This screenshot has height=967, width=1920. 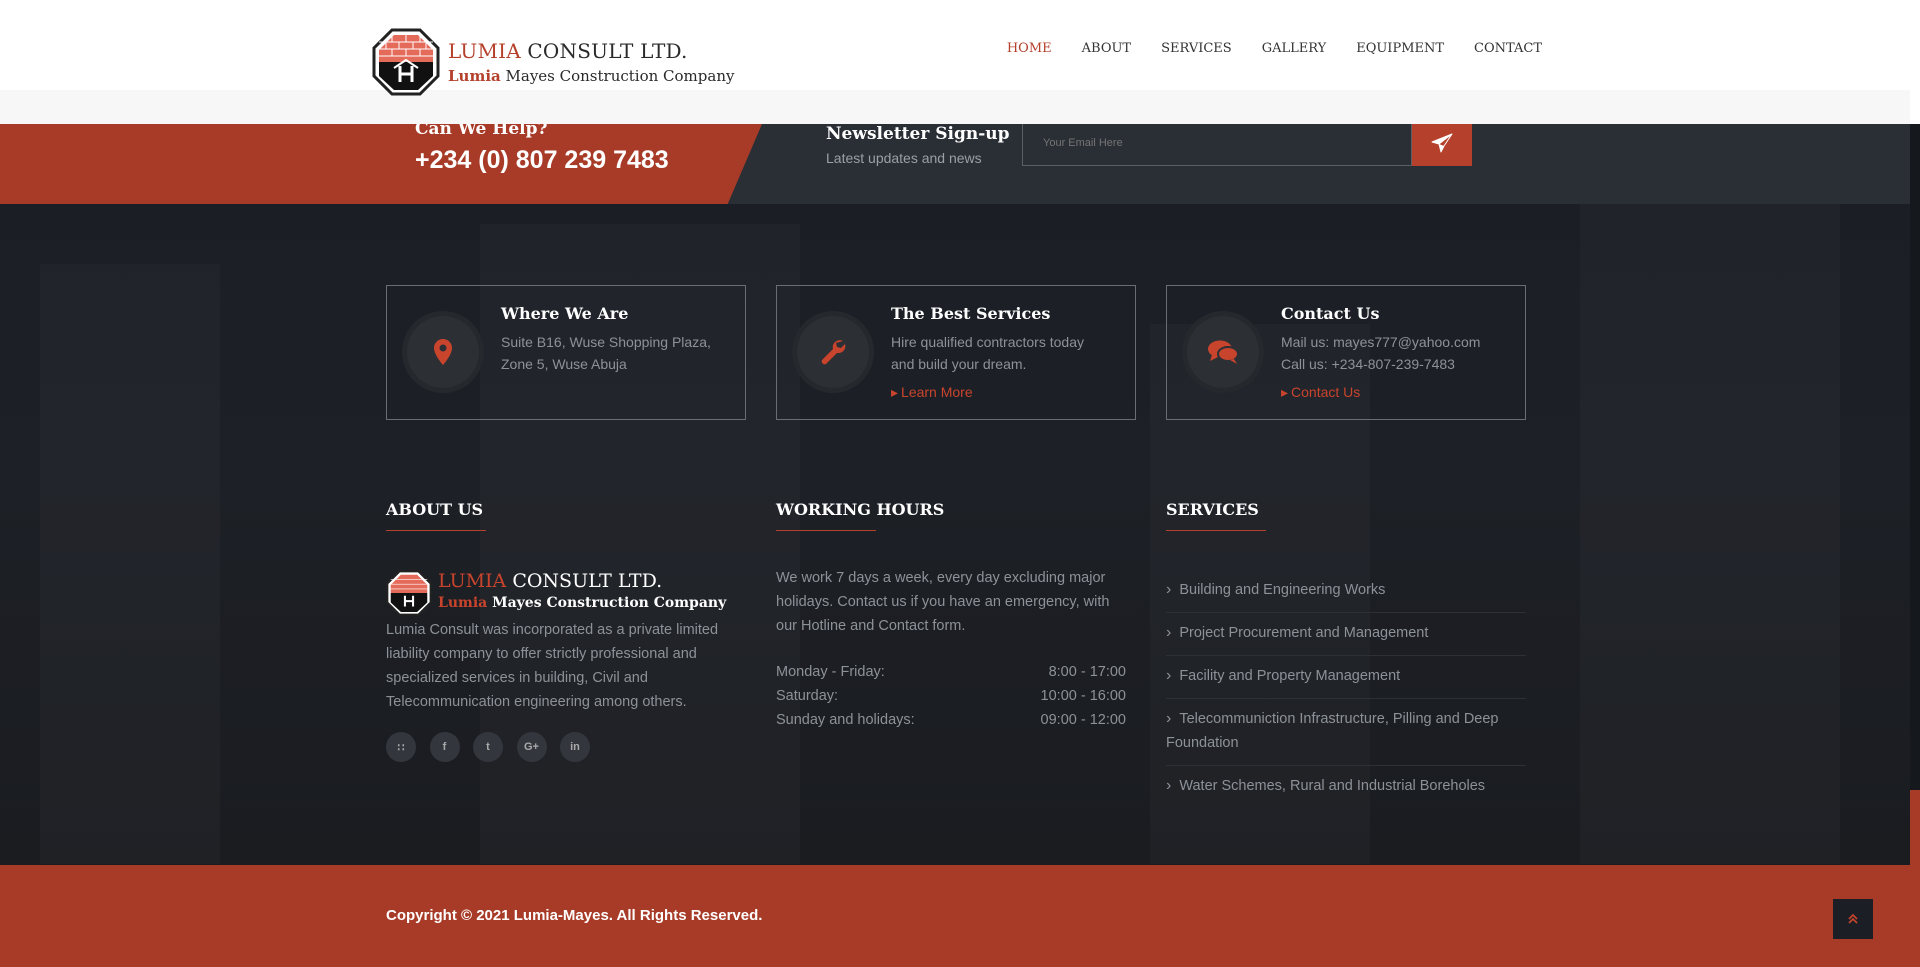 I want to click on newsletter-submit-button, so click(x=1442, y=145).